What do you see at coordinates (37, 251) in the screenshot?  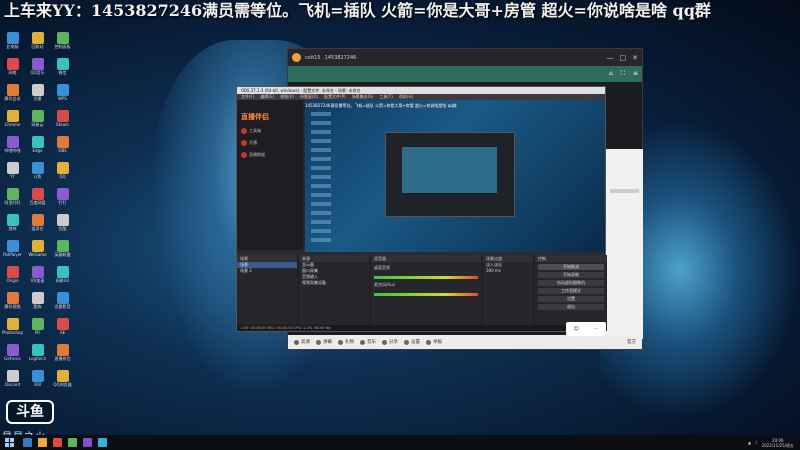 I see `desktop-icon: WeGame` at bounding box center [37, 251].